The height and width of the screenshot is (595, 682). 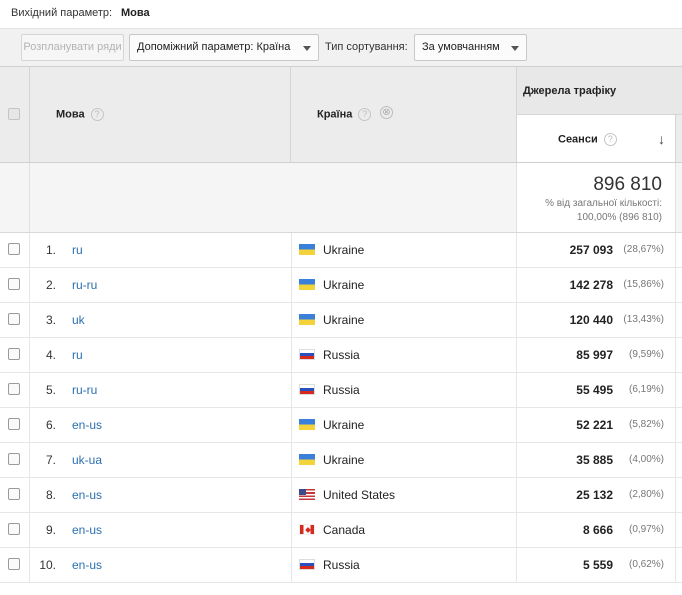 I want to click on total-percent-value: 100,00% (896 810), so click(x=619, y=217).